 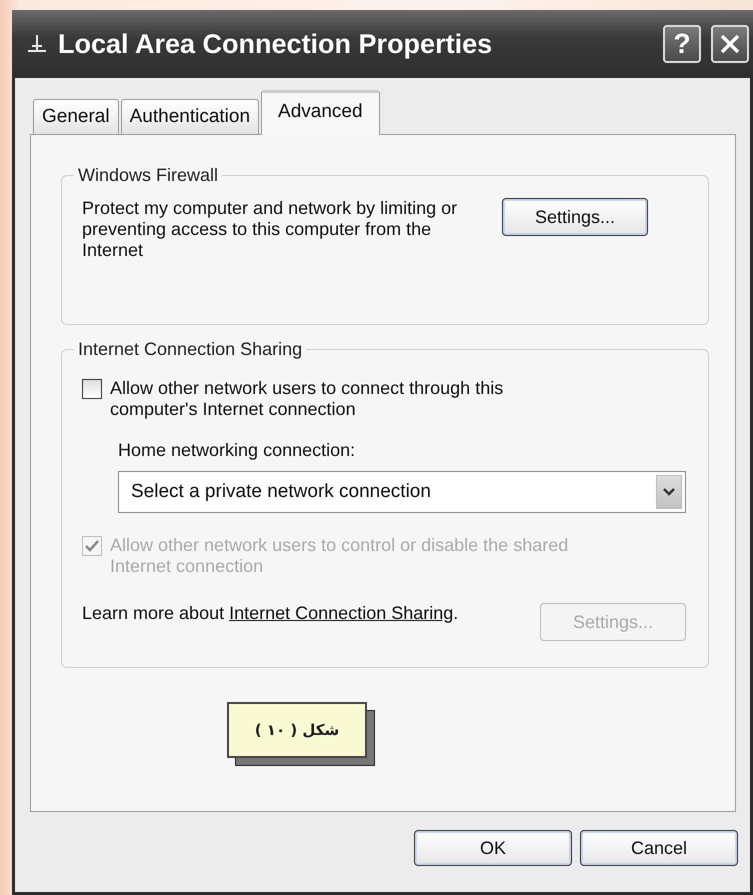 I want to click on window-title: Local Area Connection Properties, so click(x=276, y=44).